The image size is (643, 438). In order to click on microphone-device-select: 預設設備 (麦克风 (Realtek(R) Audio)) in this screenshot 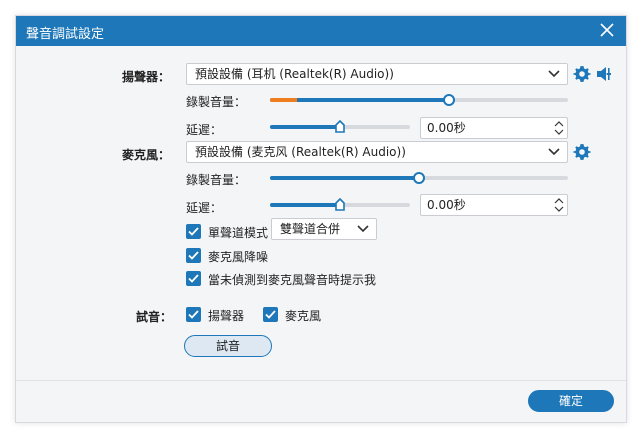, I will do `click(377, 152)`.